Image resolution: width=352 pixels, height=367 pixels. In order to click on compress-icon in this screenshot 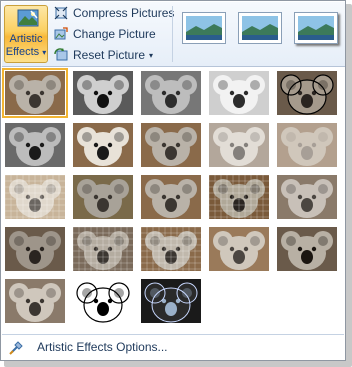, I will do `click(61, 13)`.